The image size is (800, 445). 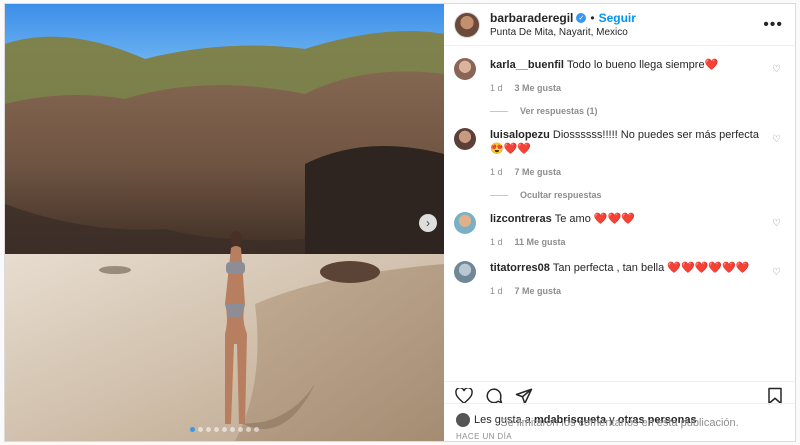 I want to click on comment-text: Todo lo bueno llega siempre❤️, so click(x=642, y=65).